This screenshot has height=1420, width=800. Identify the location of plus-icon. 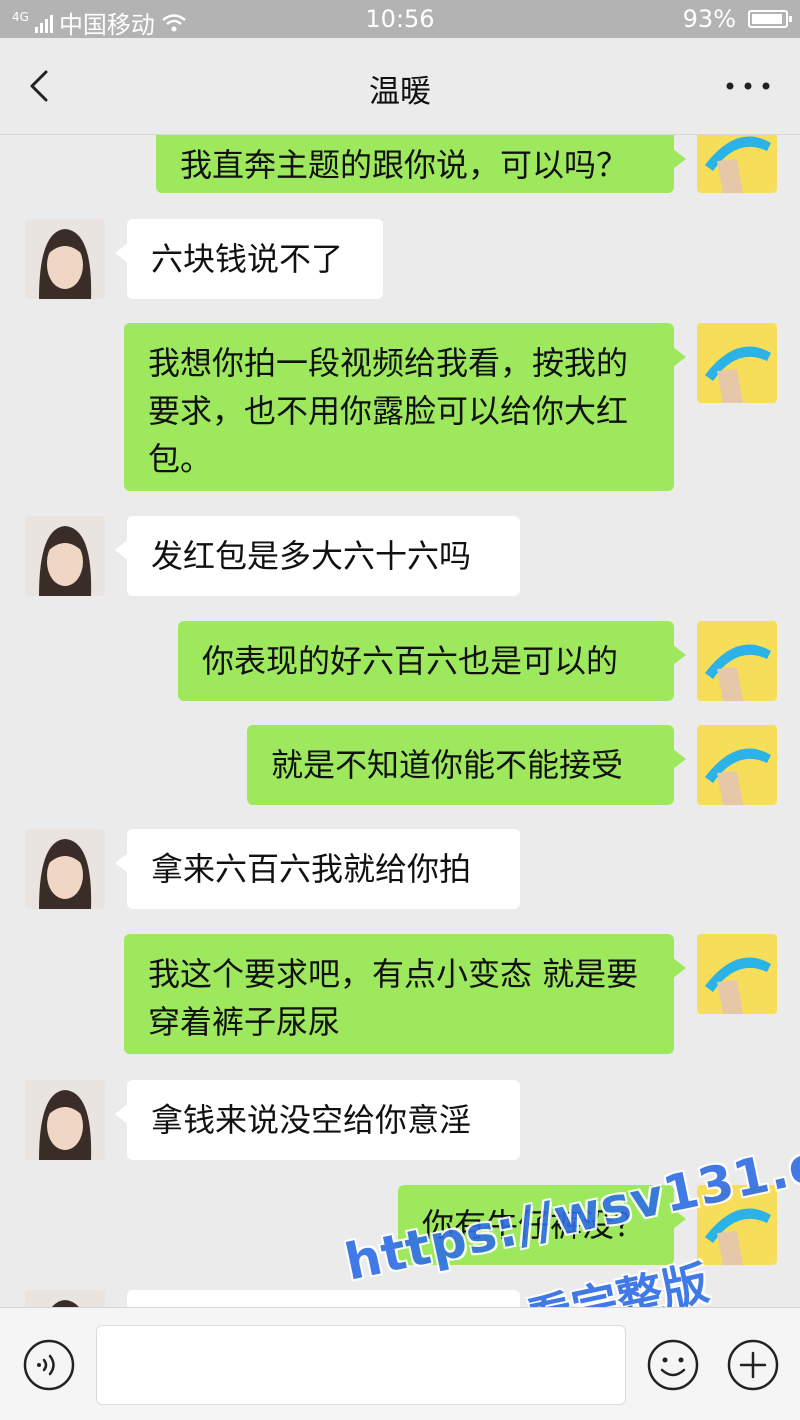
(753, 1365).